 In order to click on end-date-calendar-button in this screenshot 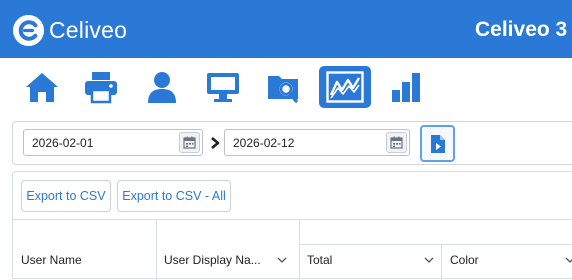, I will do `click(396, 142)`.